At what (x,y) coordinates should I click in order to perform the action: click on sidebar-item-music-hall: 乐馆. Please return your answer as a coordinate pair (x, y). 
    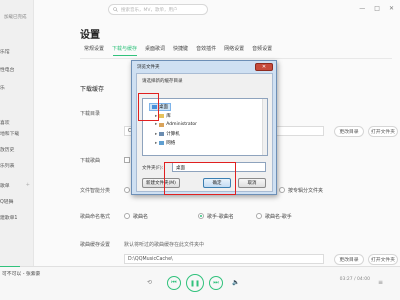
    Looking at the image, I should click on (5, 51).